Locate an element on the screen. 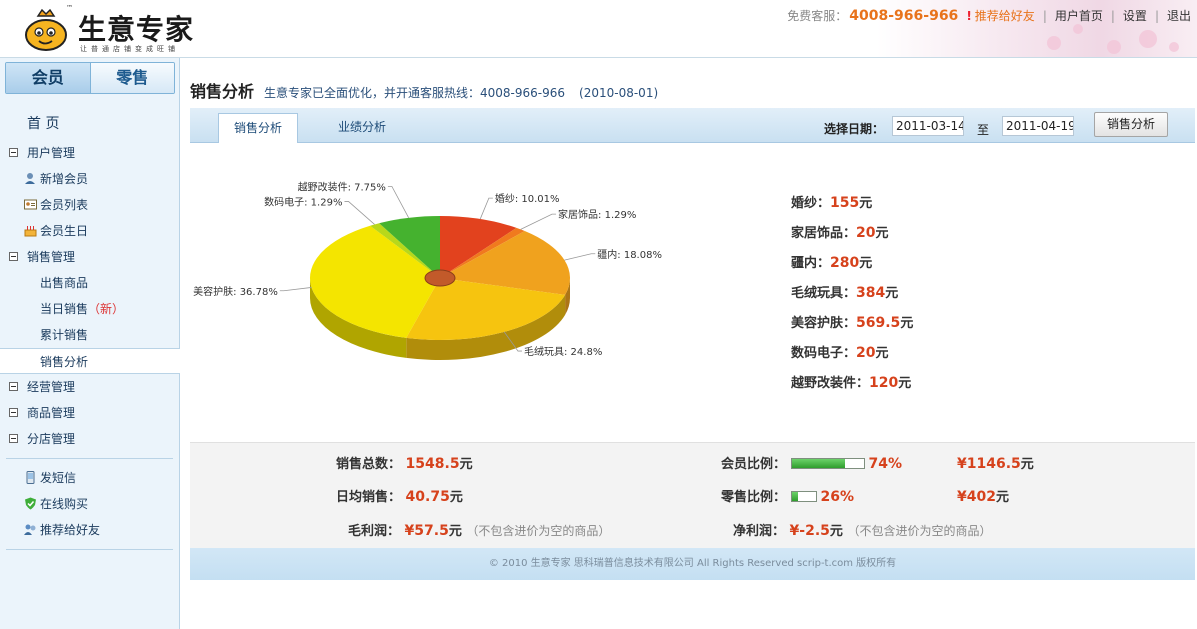 The image size is (1197, 629). pie-slice-label: 家居饰品: 1.29% is located at coordinates (597, 214).